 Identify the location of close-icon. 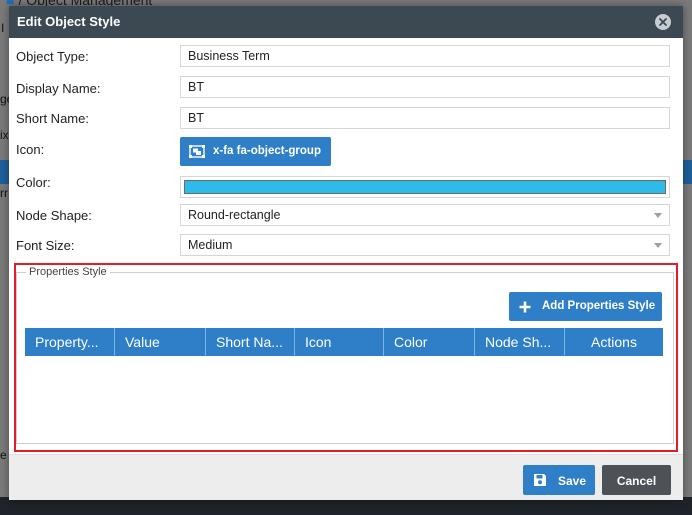
(663, 22).